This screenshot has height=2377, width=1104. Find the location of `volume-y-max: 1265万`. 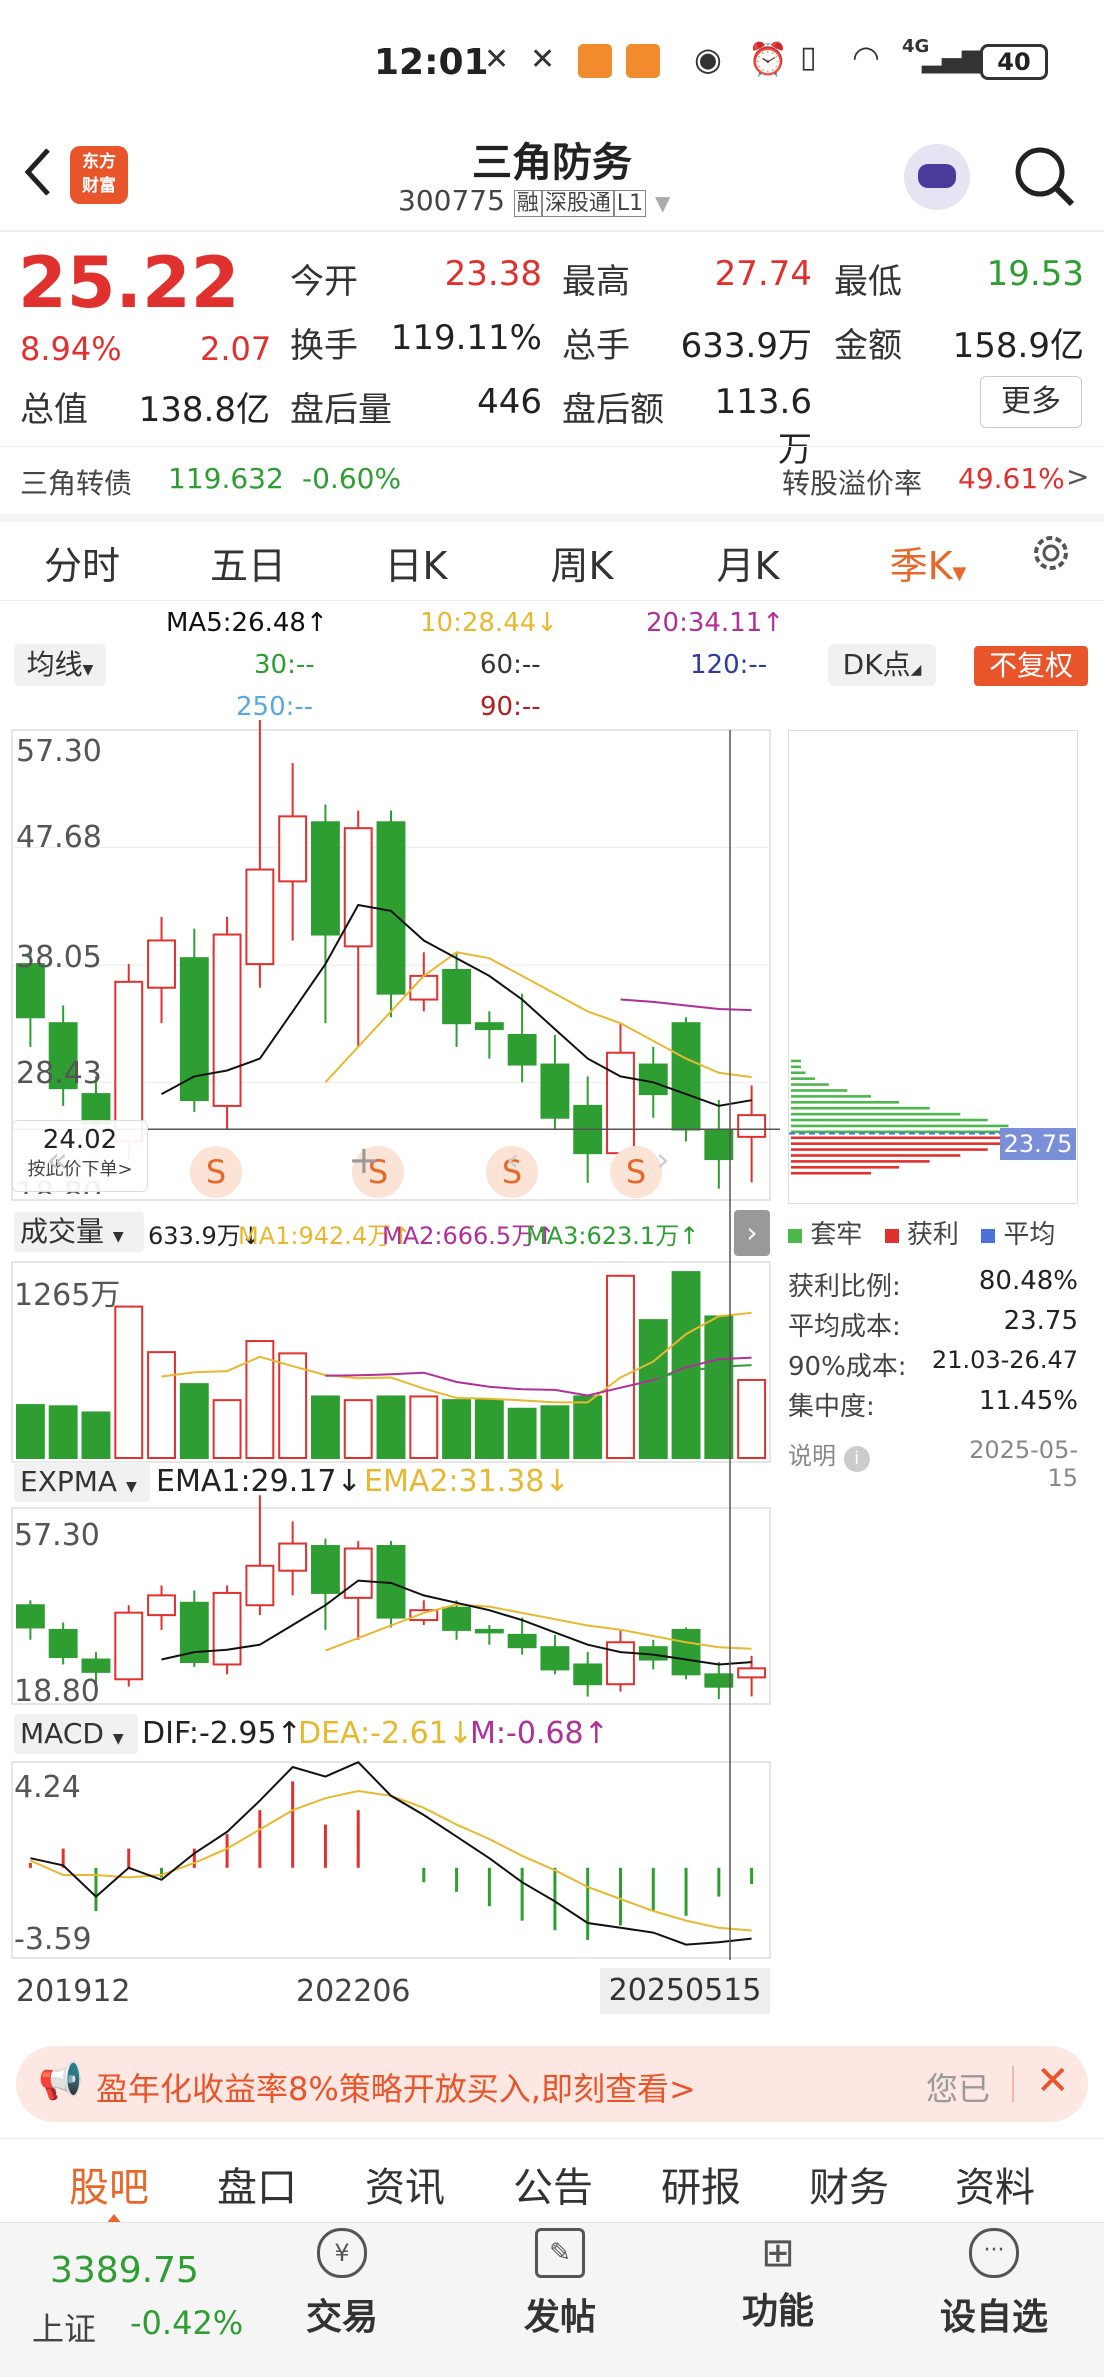

volume-y-max: 1265万 is located at coordinates (67, 1295).